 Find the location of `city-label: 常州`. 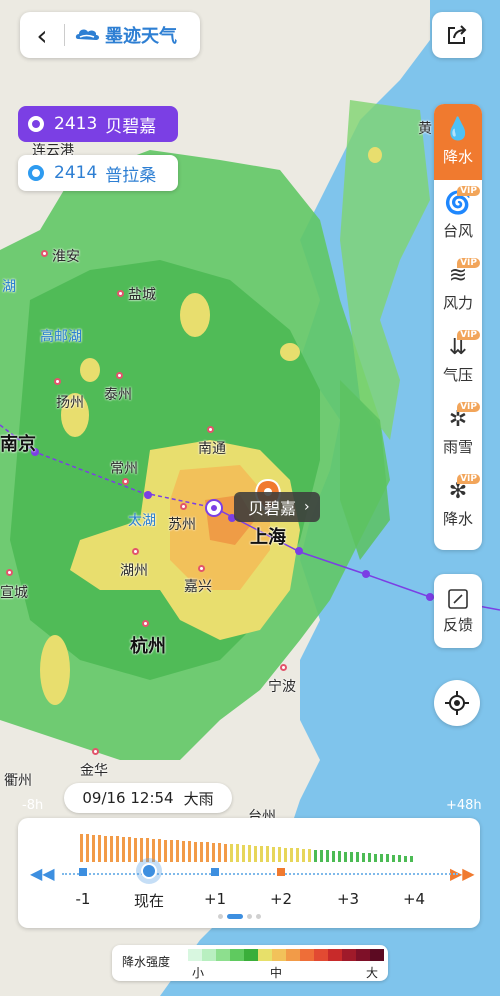

city-label: 常州 is located at coordinates (124, 469).